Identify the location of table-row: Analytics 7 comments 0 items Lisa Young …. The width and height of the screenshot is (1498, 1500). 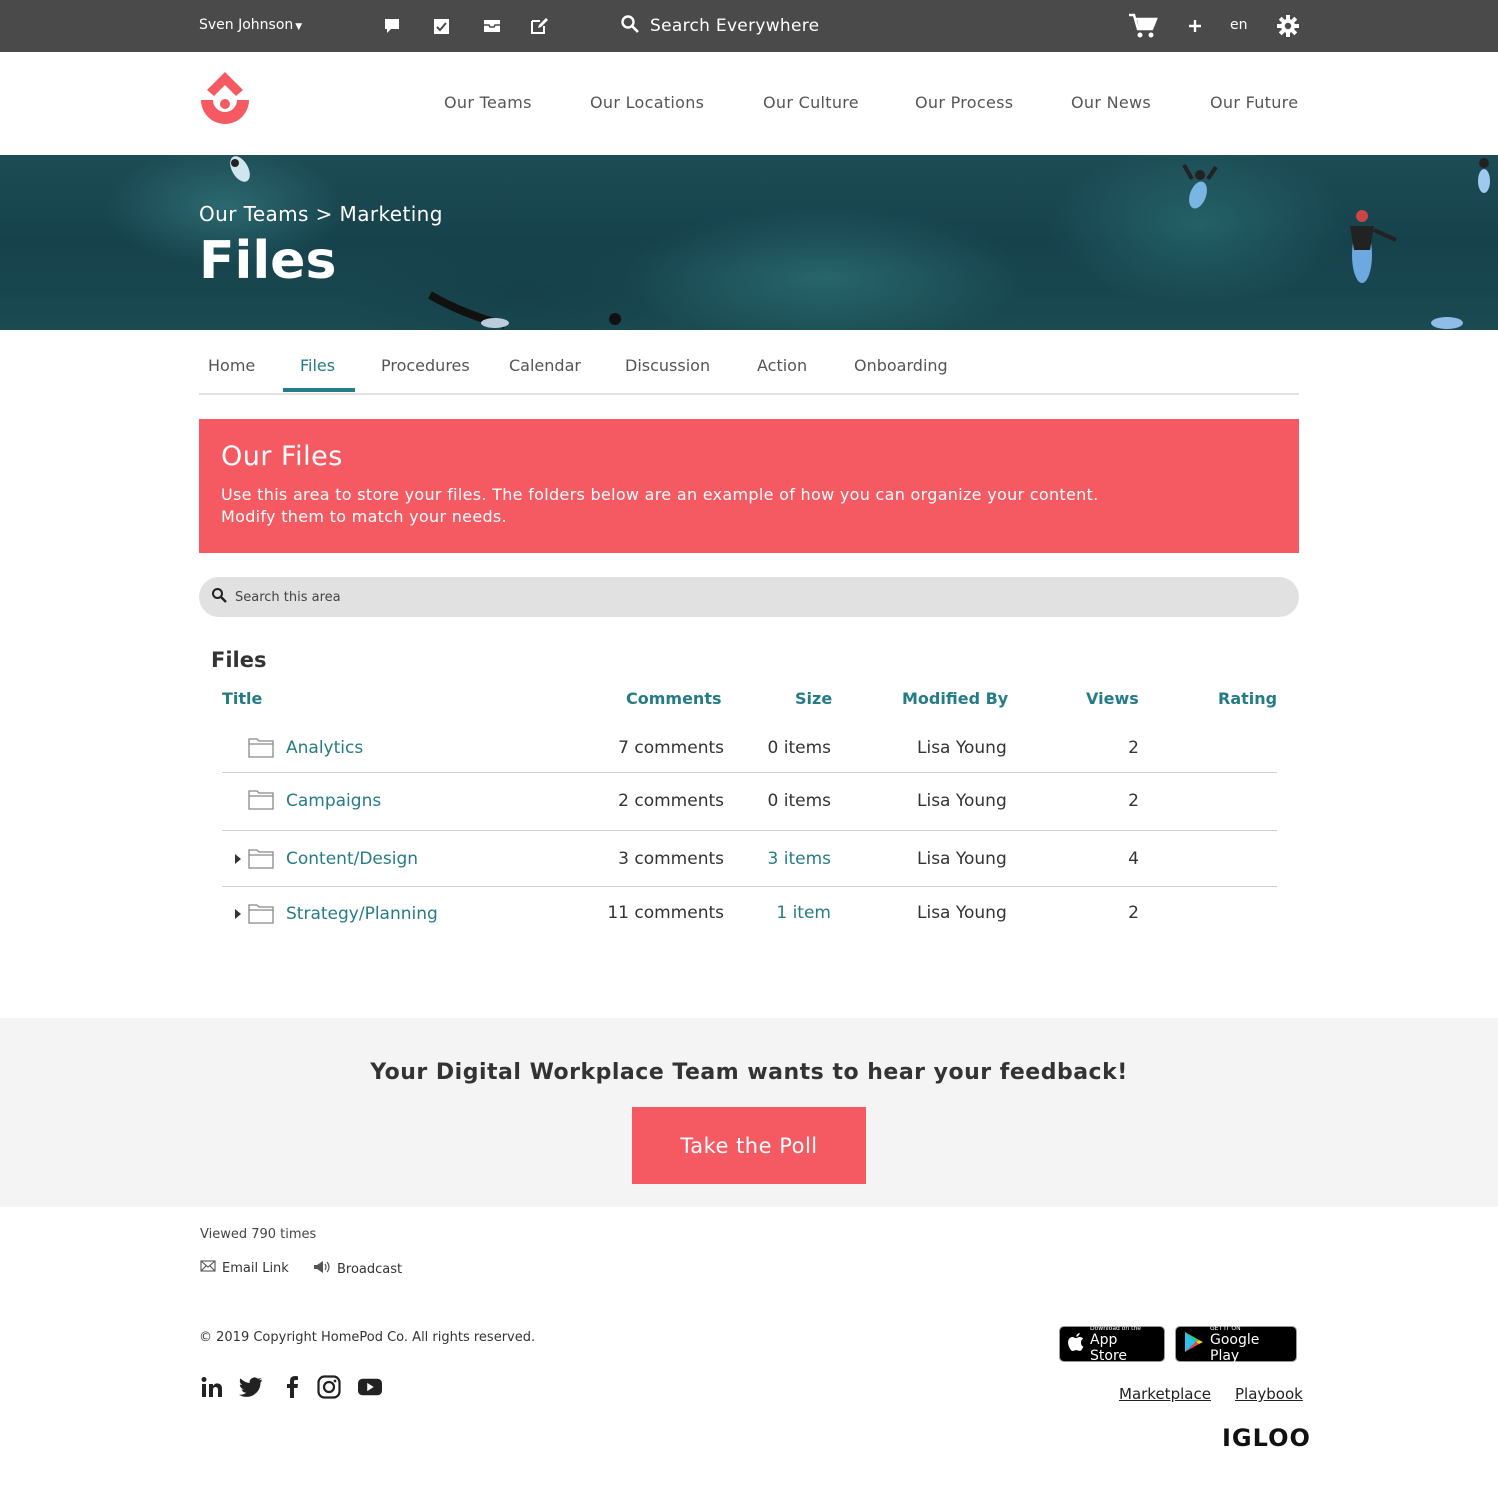
(749, 748).